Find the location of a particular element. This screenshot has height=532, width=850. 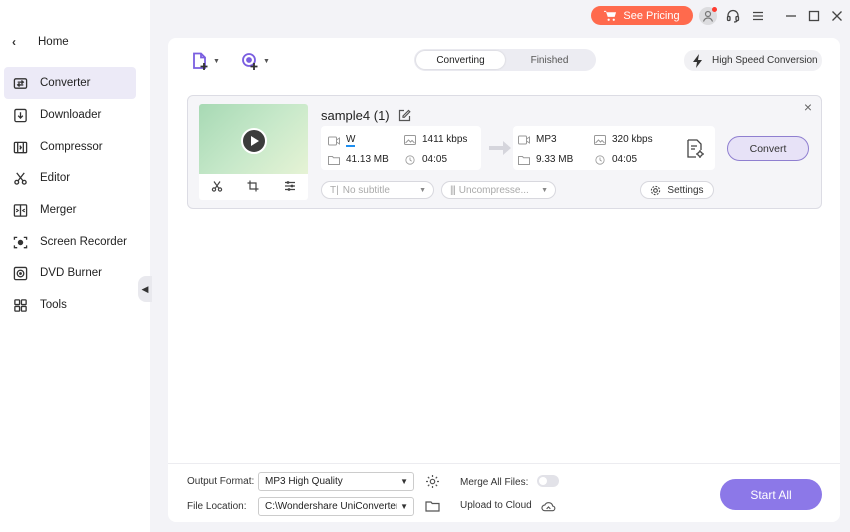

add-file-icon is located at coordinates (200, 61).